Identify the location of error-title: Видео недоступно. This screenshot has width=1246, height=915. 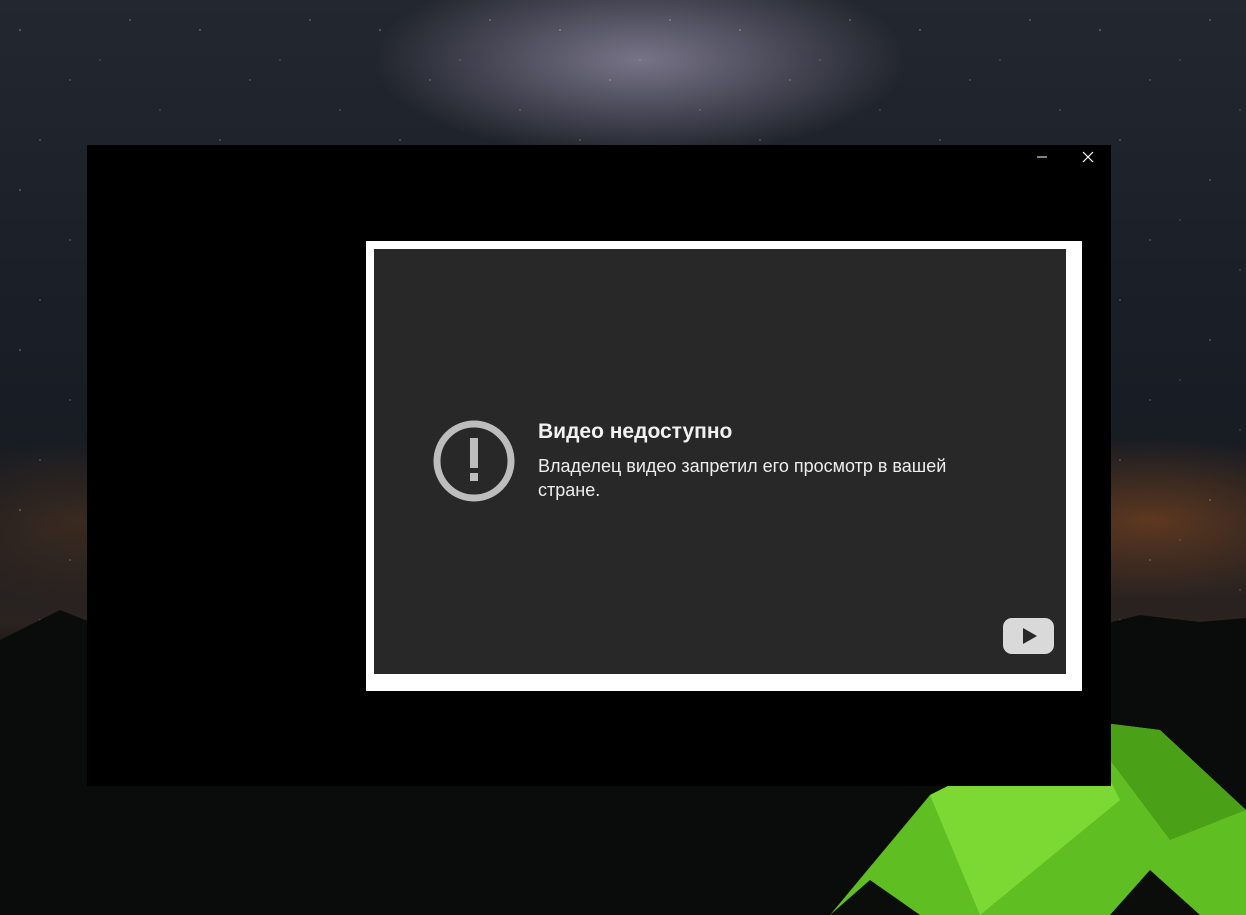
(635, 431).